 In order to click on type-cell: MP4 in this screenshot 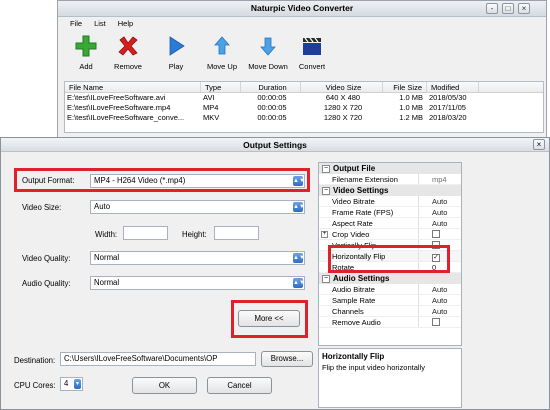, I will do `click(211, 107)`.